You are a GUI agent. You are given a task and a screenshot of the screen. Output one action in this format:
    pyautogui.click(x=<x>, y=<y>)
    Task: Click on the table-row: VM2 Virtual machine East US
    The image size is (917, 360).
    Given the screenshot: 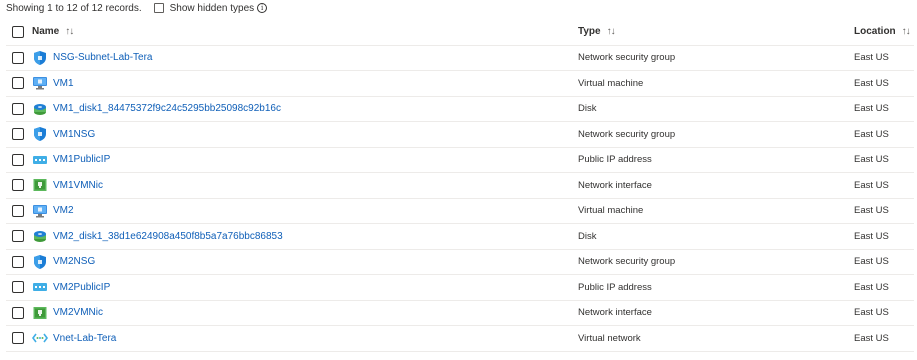 What is the action you would take?
    pyautogui.click(x=460, y=211)
    